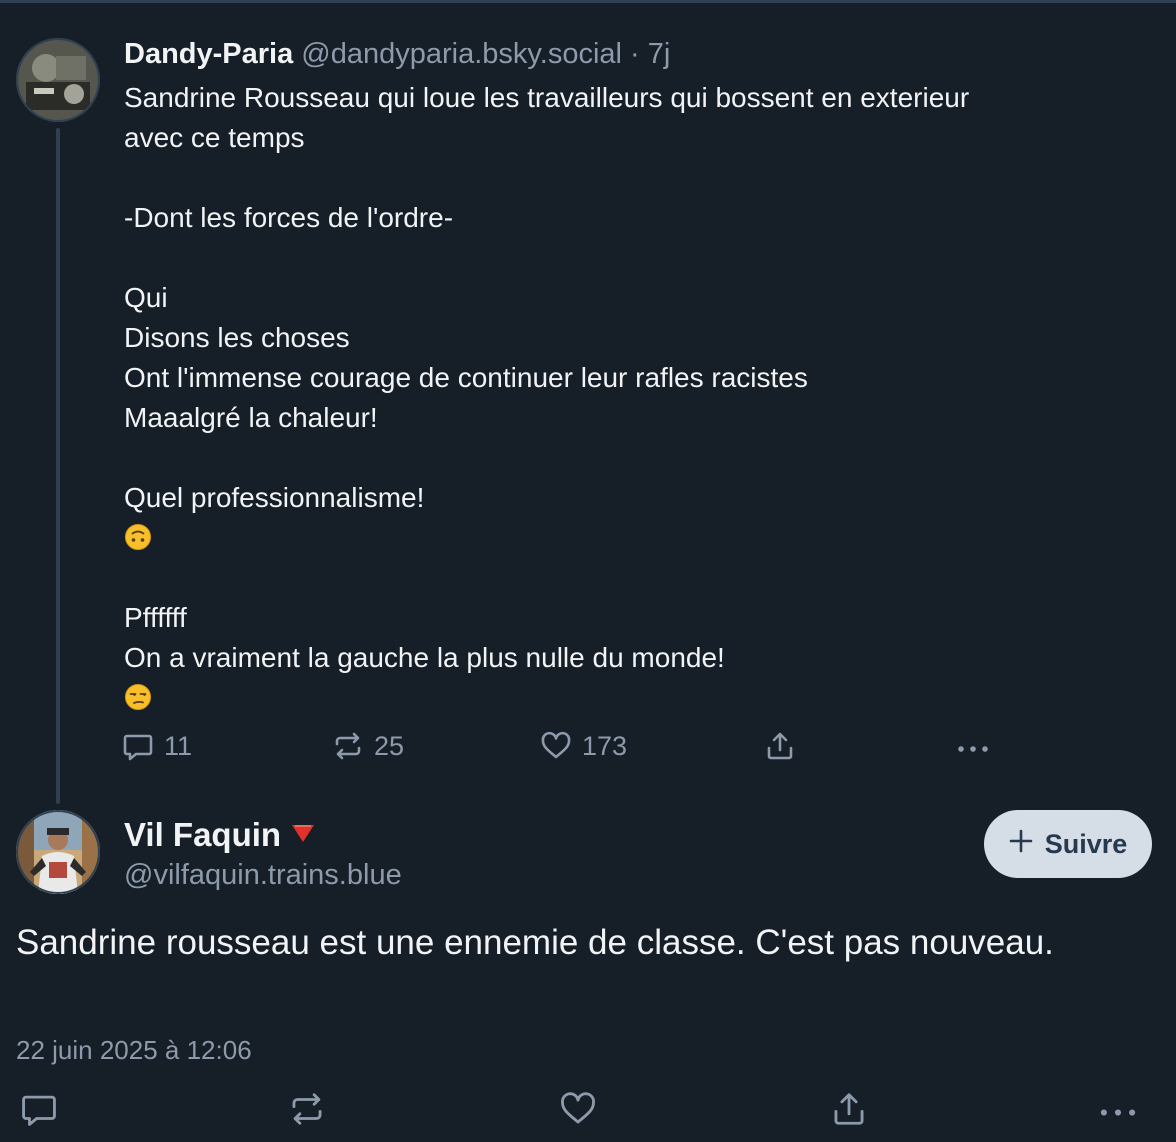 The image size is (1176, 1142). I want to click on red-triangle-down-icon, so click(303, 833).